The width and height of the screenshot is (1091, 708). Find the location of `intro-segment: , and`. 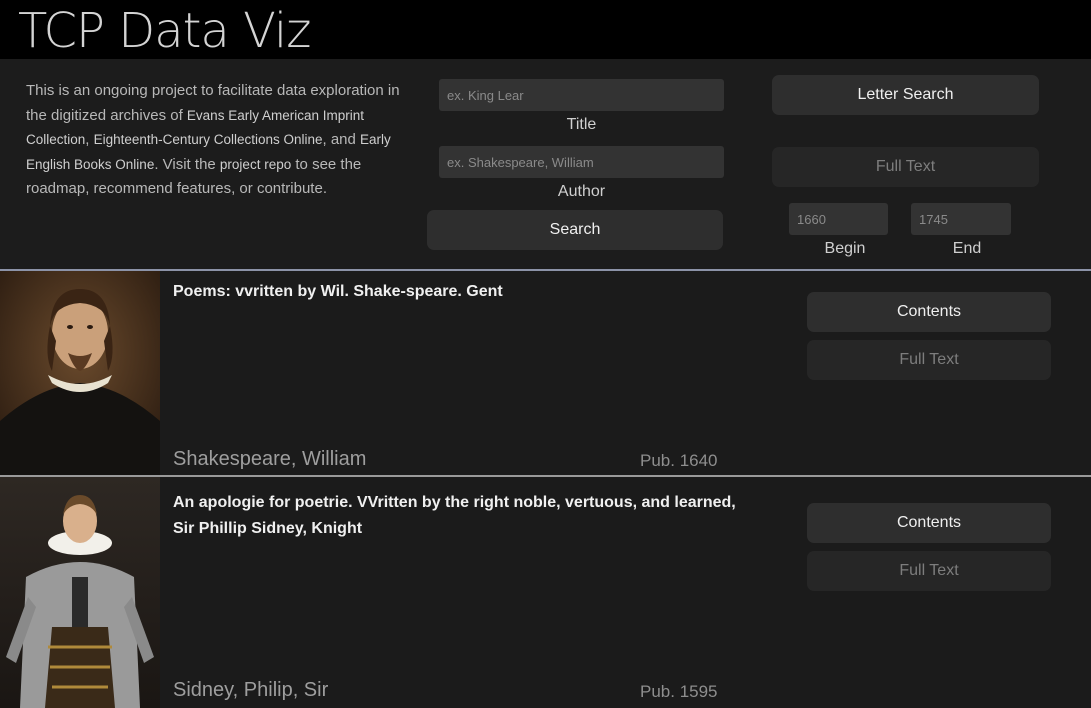

intro-segment: , and is located at coordinates (341, 140).